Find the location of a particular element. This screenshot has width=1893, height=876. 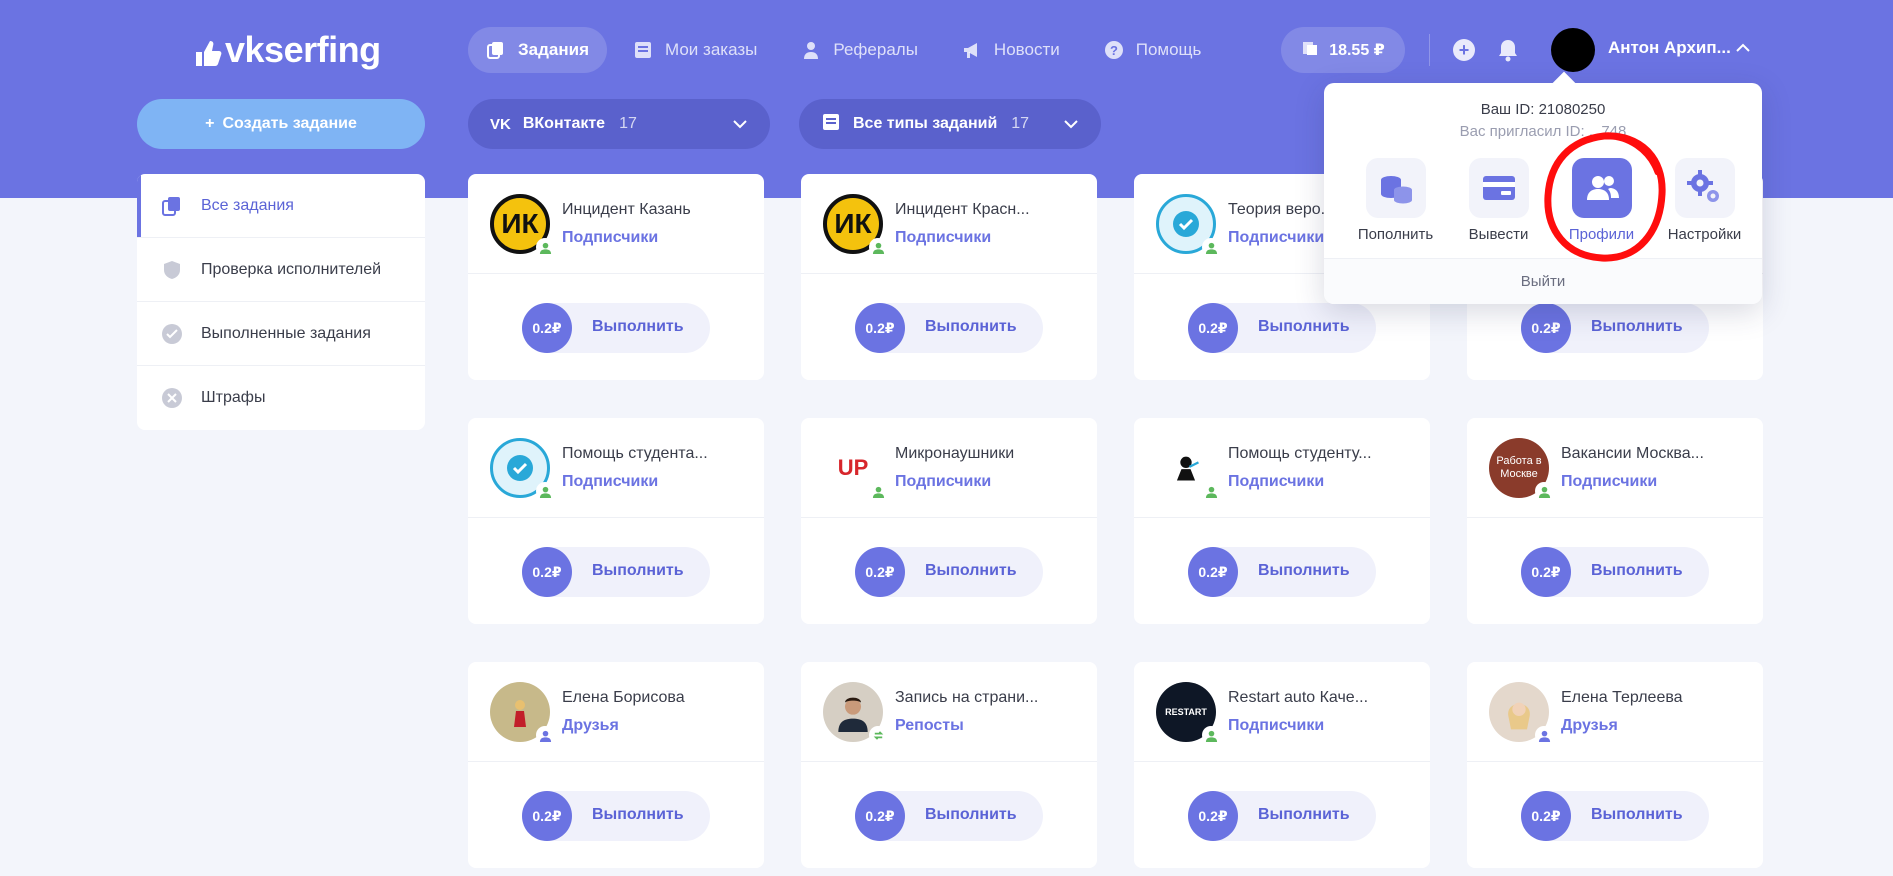

filter-label: ВКонтакте is located at coordinates (564, 123).